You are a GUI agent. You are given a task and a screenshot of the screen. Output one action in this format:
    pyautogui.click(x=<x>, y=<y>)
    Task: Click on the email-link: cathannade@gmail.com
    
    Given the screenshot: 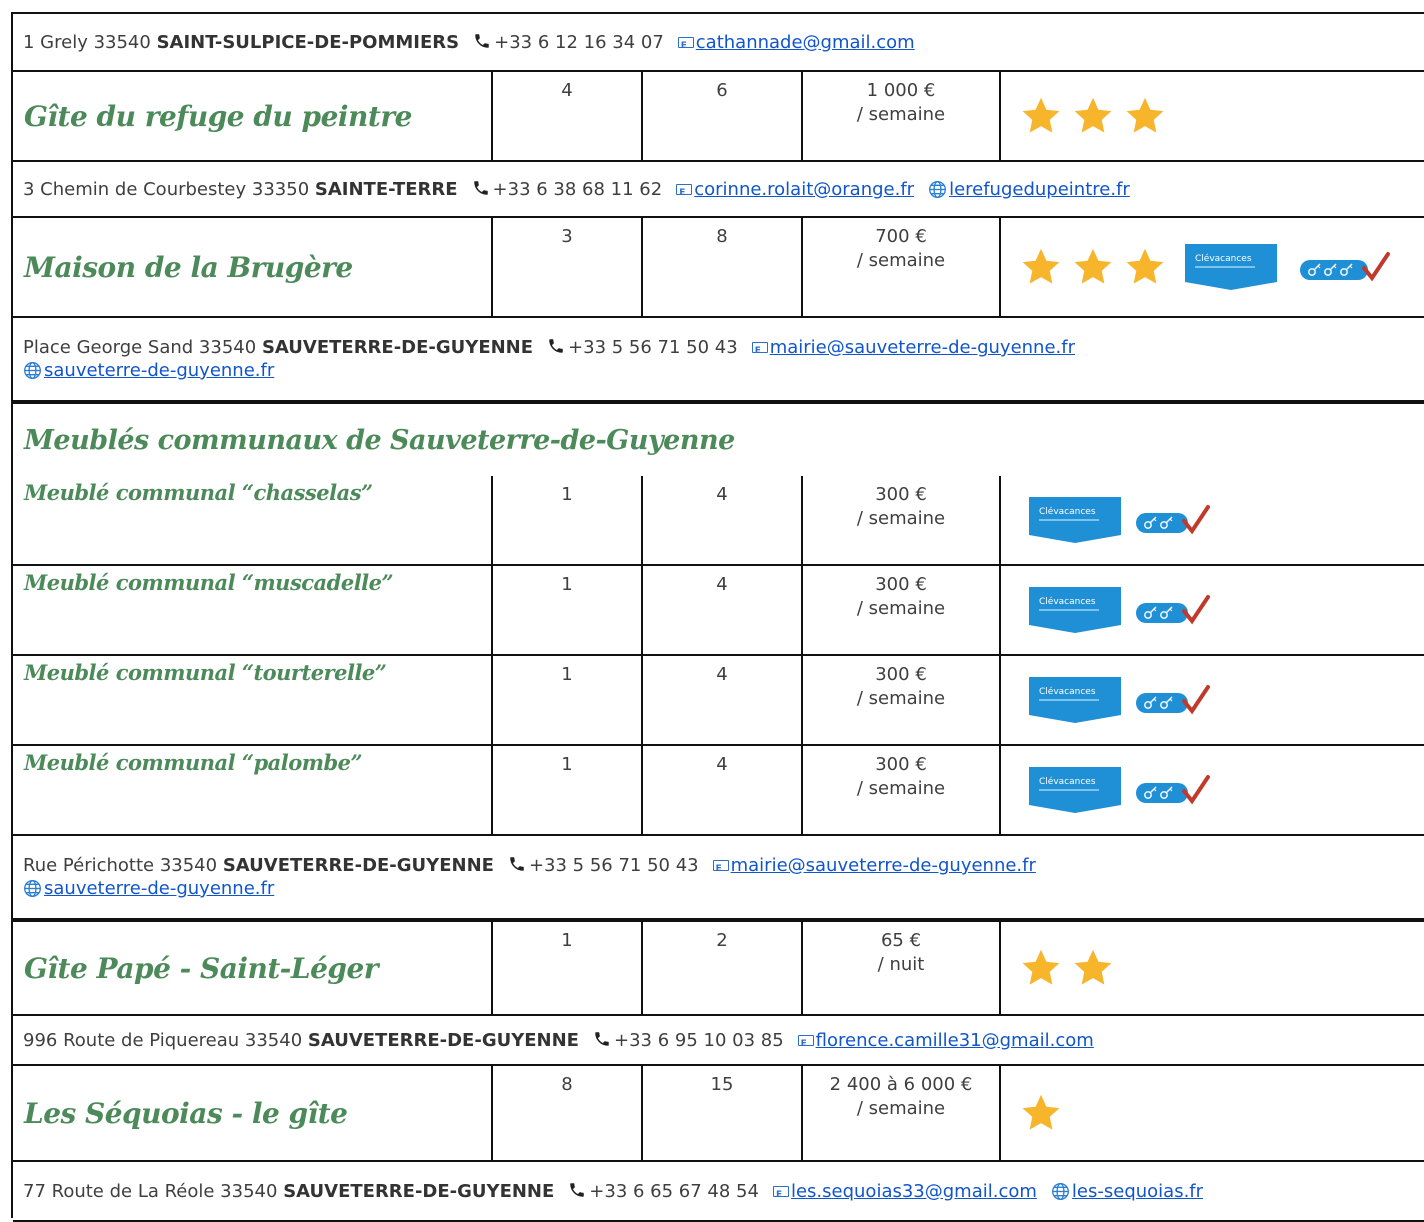 What is the action you would take?
    pyautogui.click(x=805, y=42)
    